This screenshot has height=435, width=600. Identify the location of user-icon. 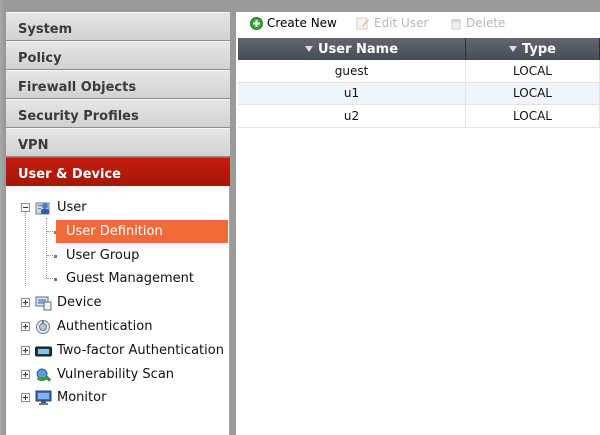
(43, 207).